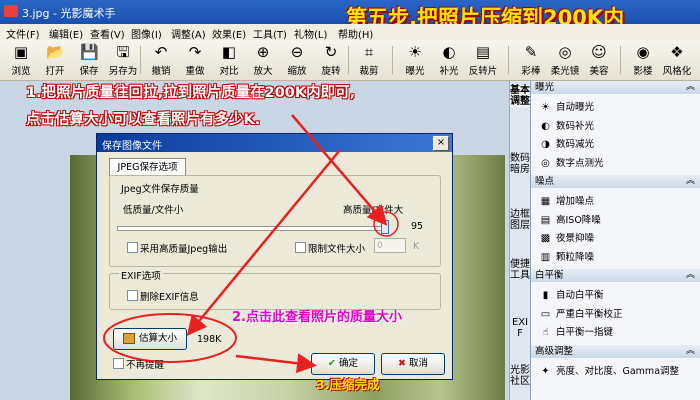 The height and width of the screenshot is (400, 700). I want to click on side-tab-2: 边框图层, so click(520, 220).